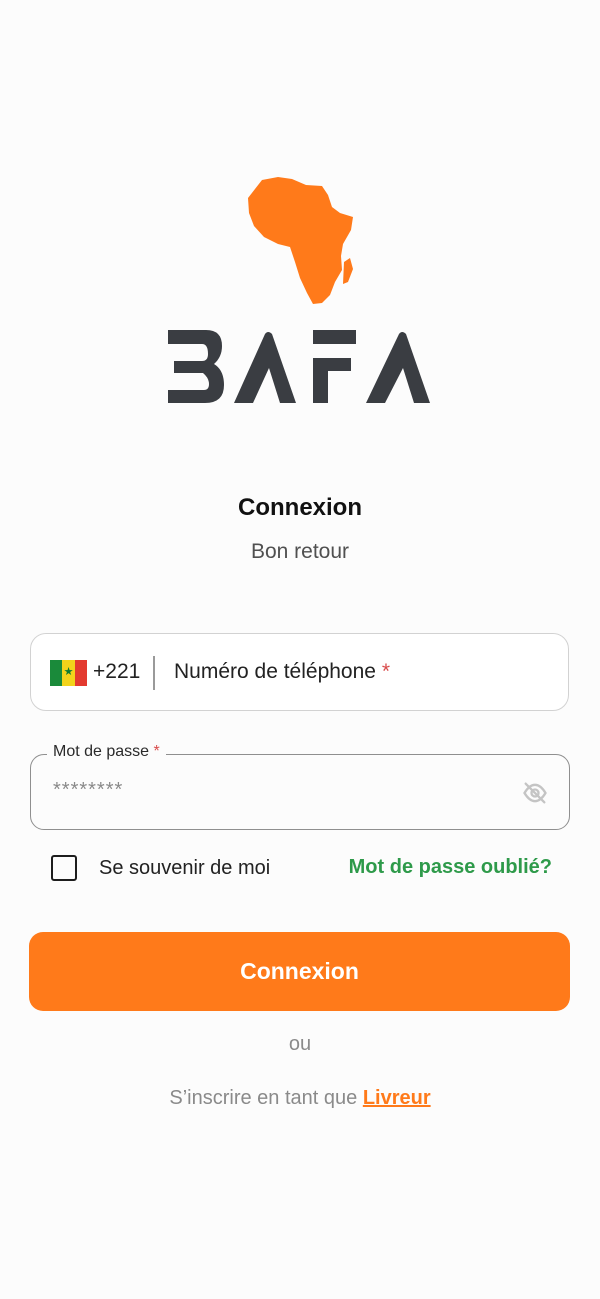 This screenshot has width=600, height=1299. I want to click on country-code: +221, so click(116, 672).